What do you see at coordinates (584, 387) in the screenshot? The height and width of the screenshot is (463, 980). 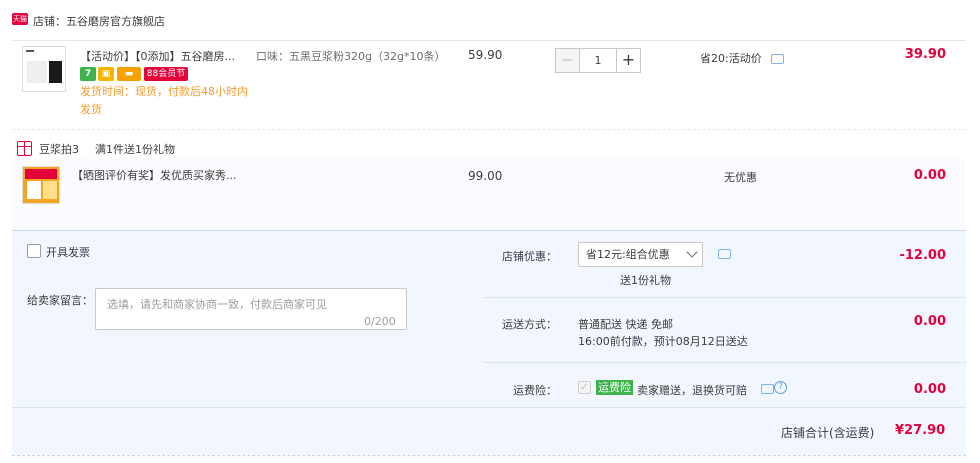 I see `insurance-checkbox: ✓` at bounding box center [584, 387].